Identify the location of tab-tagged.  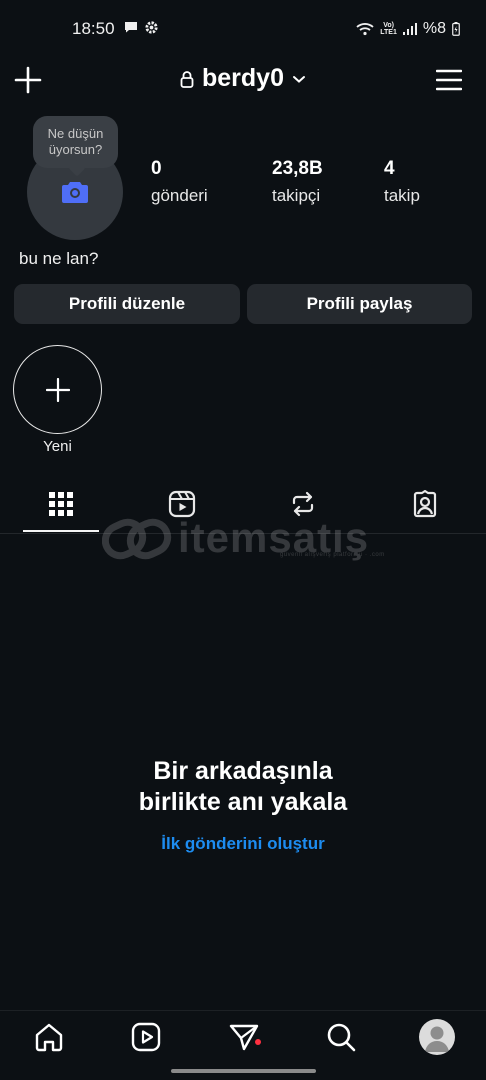
(425, 508).